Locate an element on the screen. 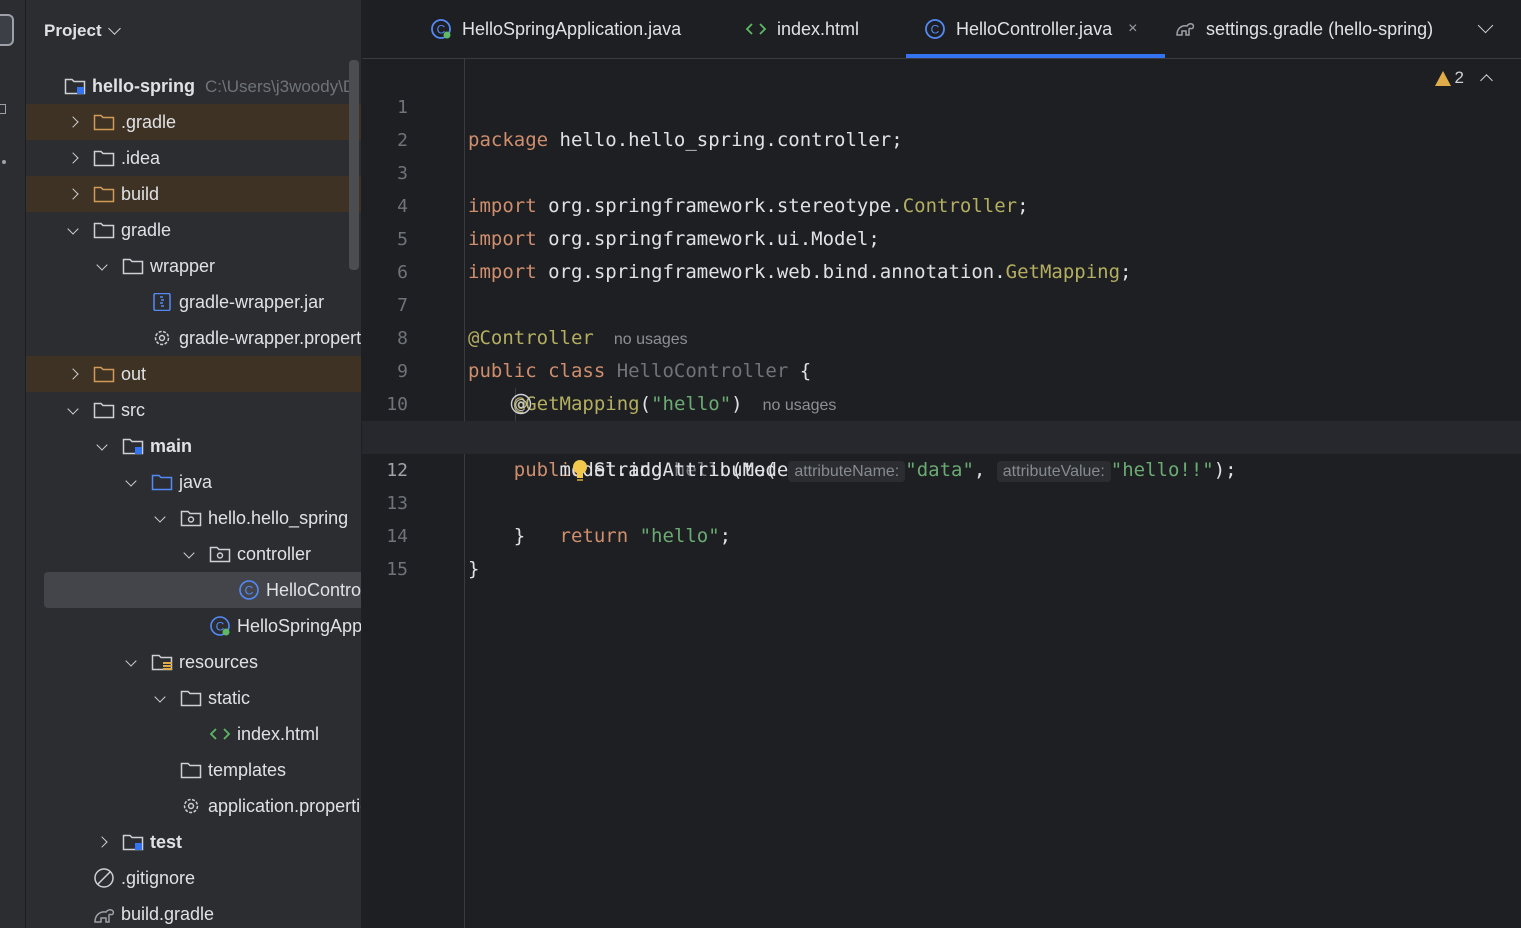  tree-item: index.html is located at coordinates (193, 734).